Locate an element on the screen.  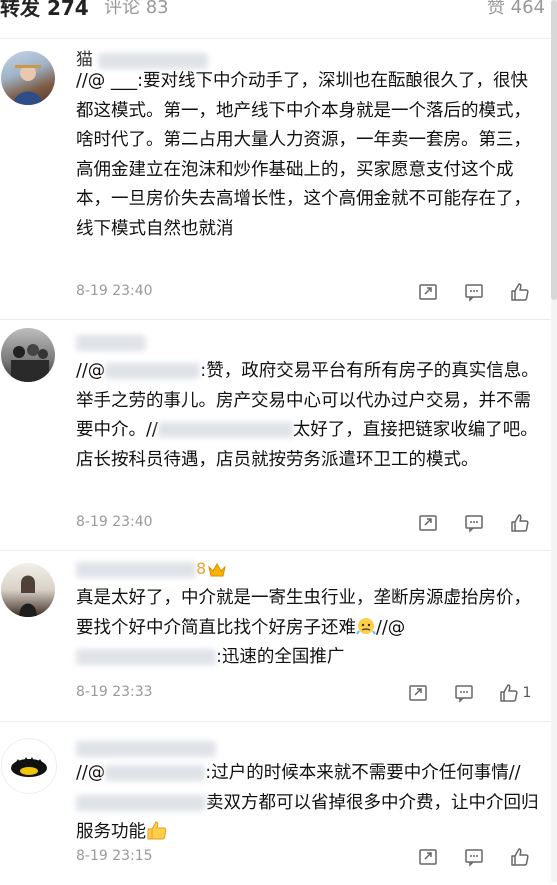
username: 8 is located at coordinates (151, 569).